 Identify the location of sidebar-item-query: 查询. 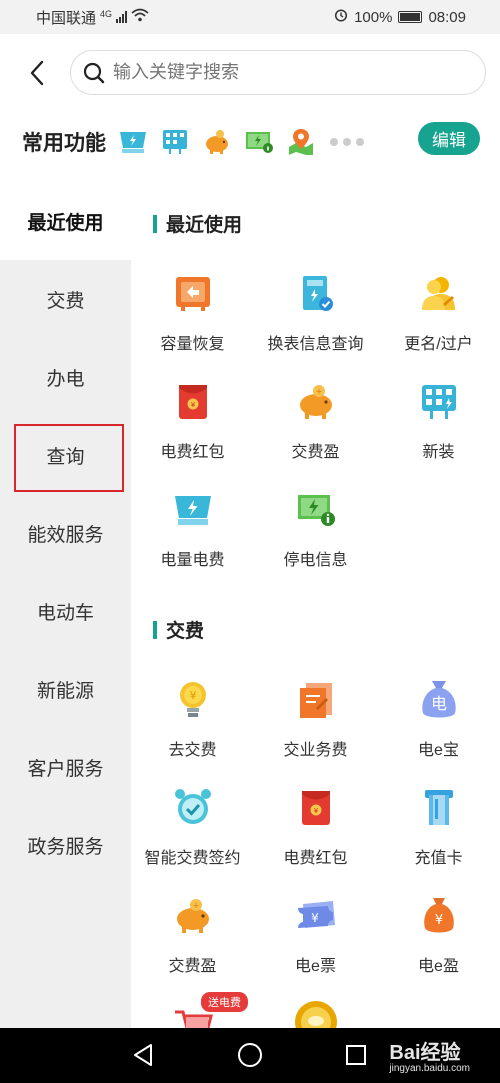
(65, 455).